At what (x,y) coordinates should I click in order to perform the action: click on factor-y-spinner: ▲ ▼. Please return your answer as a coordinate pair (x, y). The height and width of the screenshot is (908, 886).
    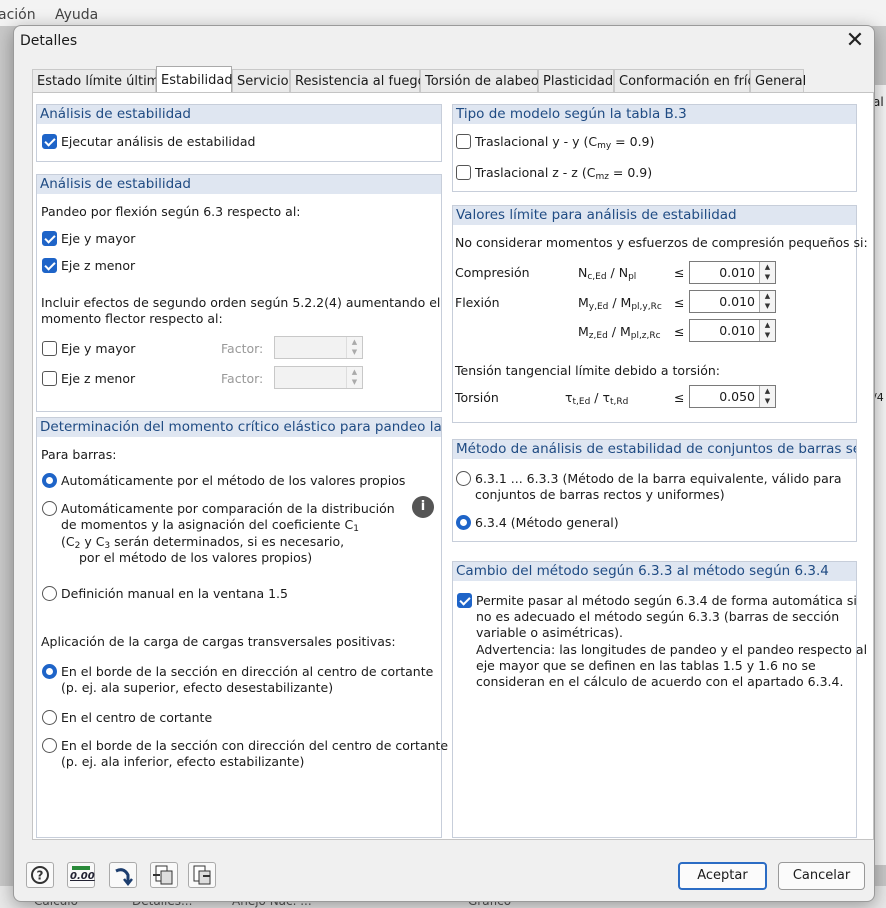
    Looking at the image, I should click on (318, 347).